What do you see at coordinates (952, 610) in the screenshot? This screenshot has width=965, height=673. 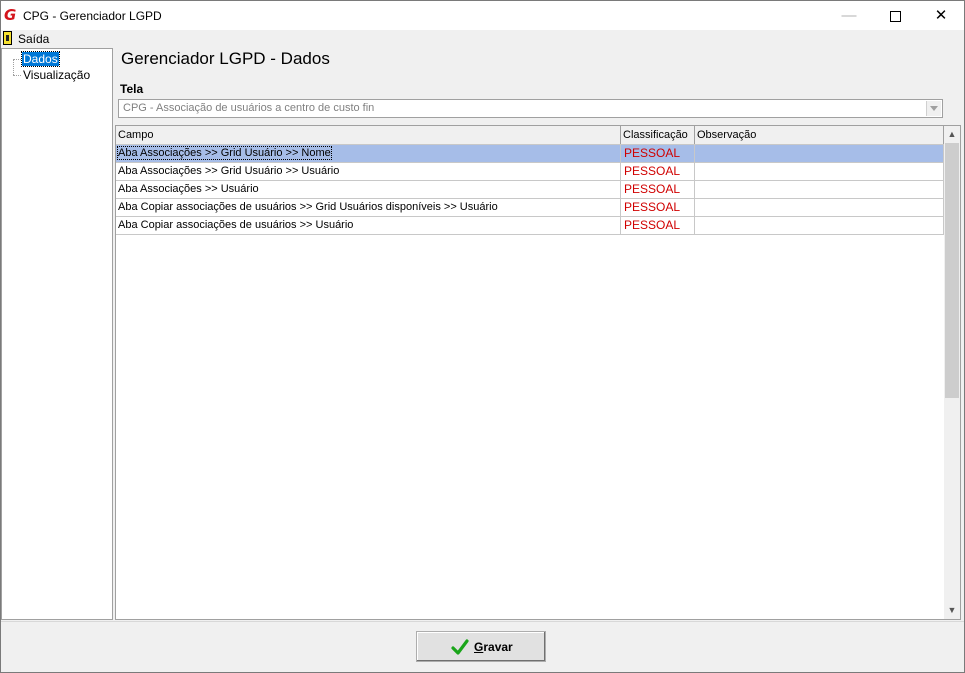 I see `scroll-down-icon: ▼` at bounding box center [952, 610].